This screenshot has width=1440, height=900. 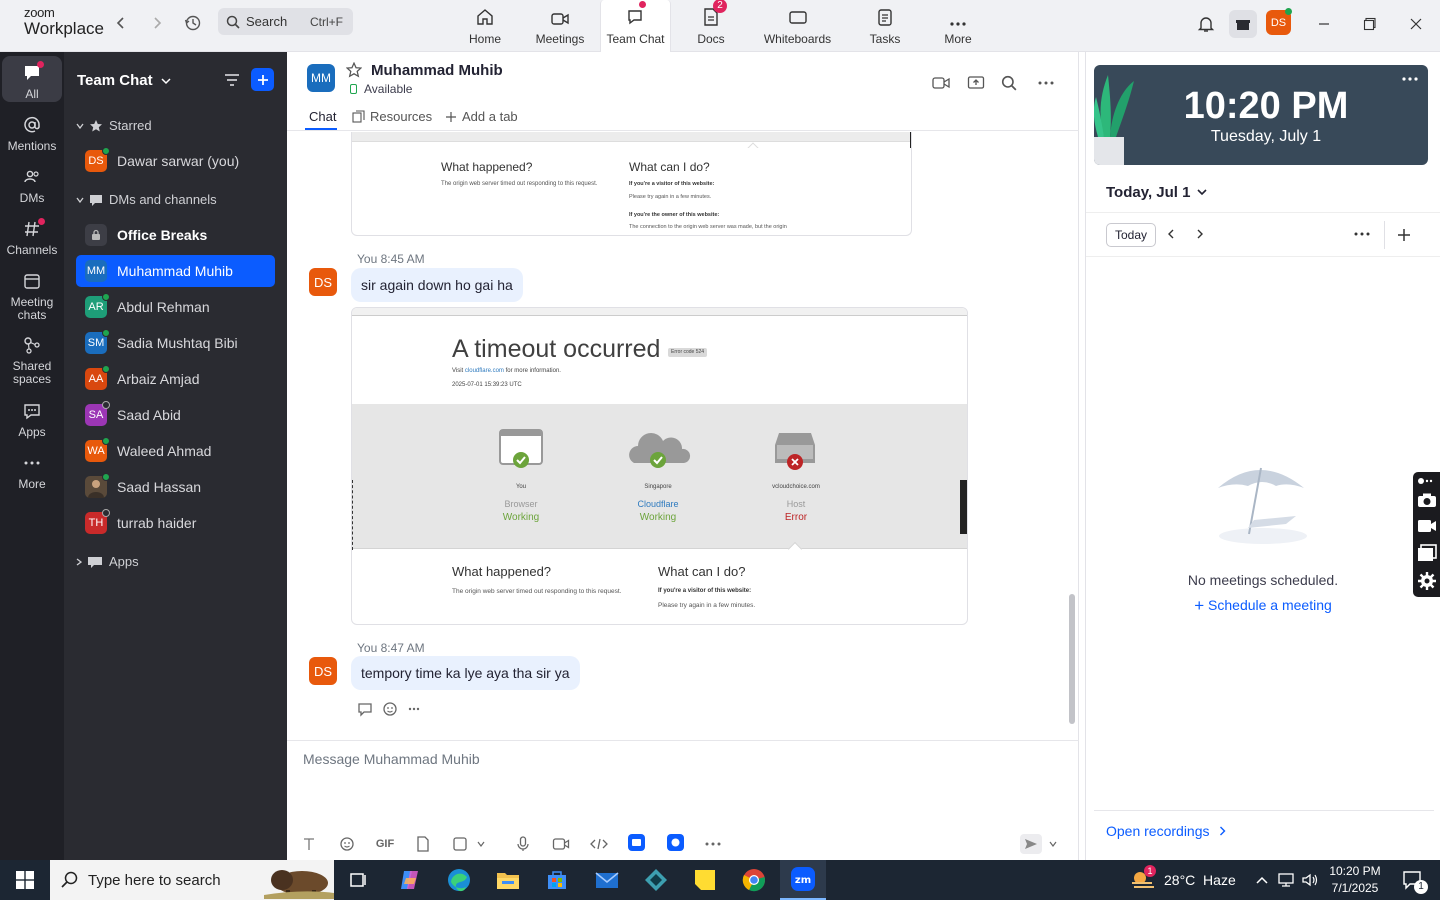 What do you see at coordinates (958, 26) in the screenshot?
I see `tab-more: More` at bounding box center [958, 26].